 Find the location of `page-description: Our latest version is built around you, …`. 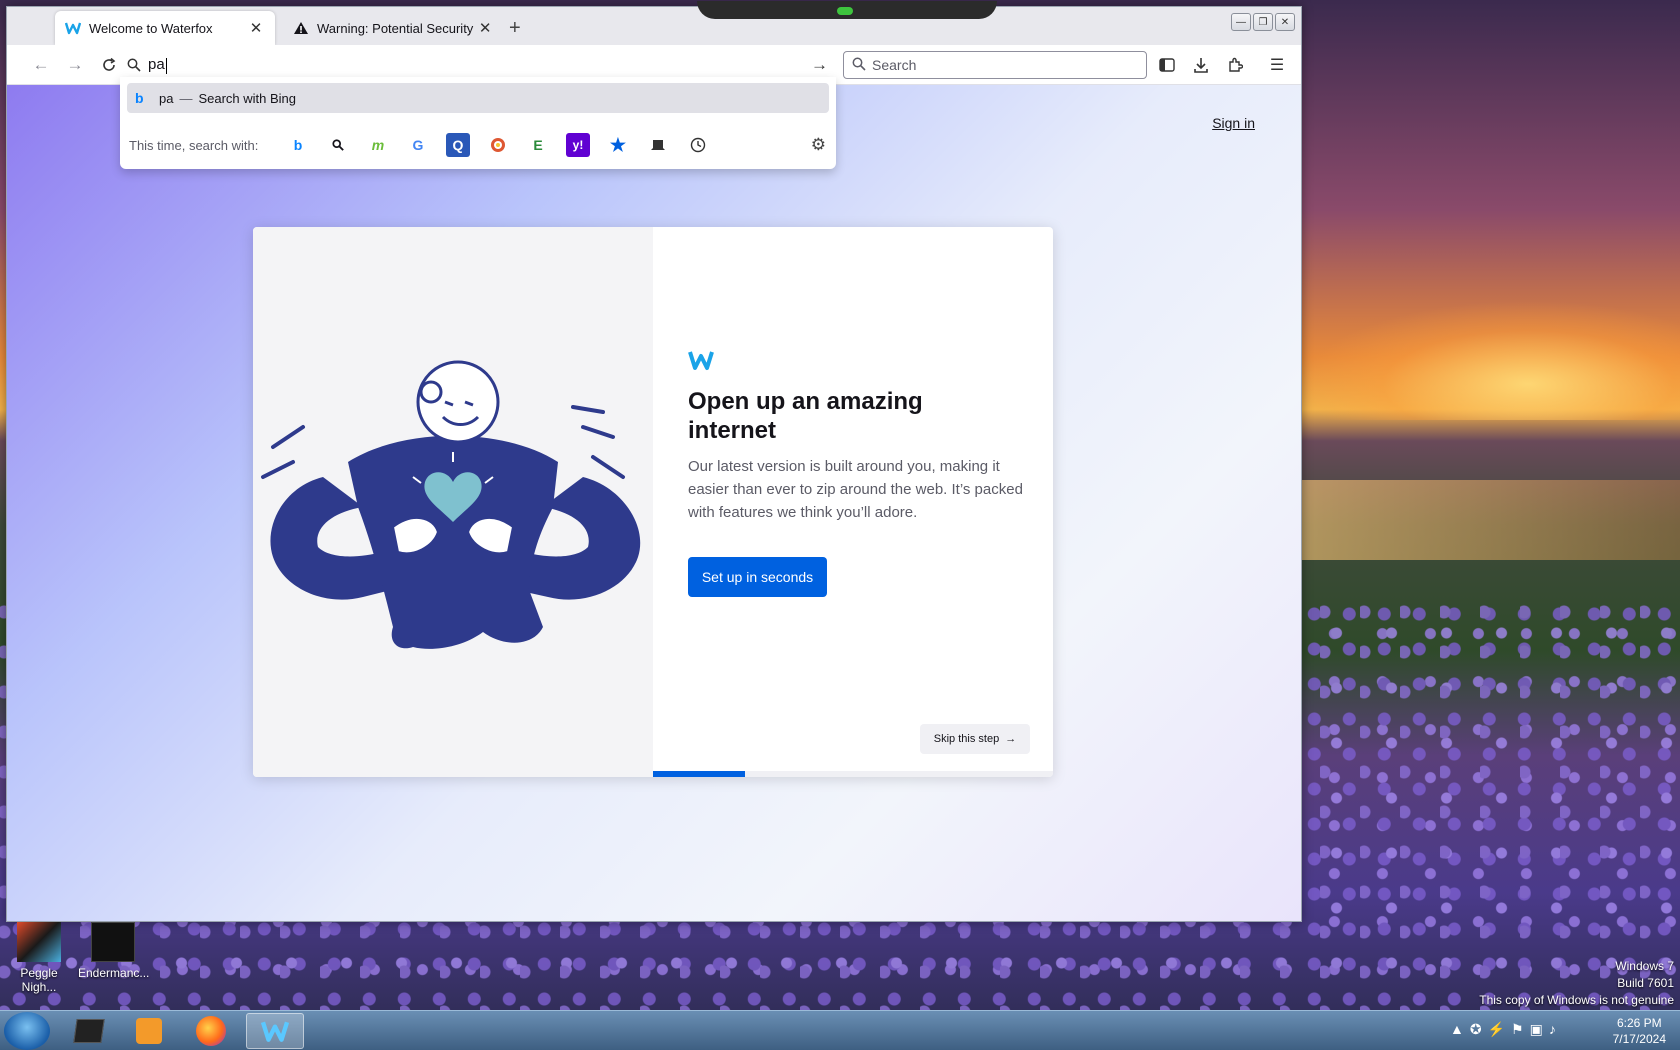

page-description: Our latest version is built around you, … is located at coordinates (855, 489).